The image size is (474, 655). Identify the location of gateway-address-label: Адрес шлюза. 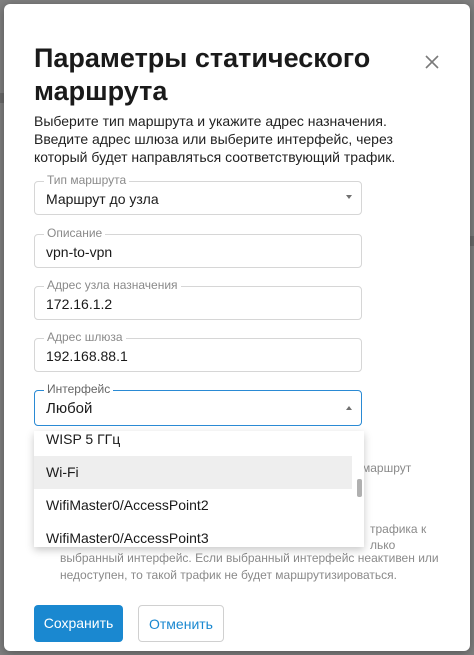
(85, 337).